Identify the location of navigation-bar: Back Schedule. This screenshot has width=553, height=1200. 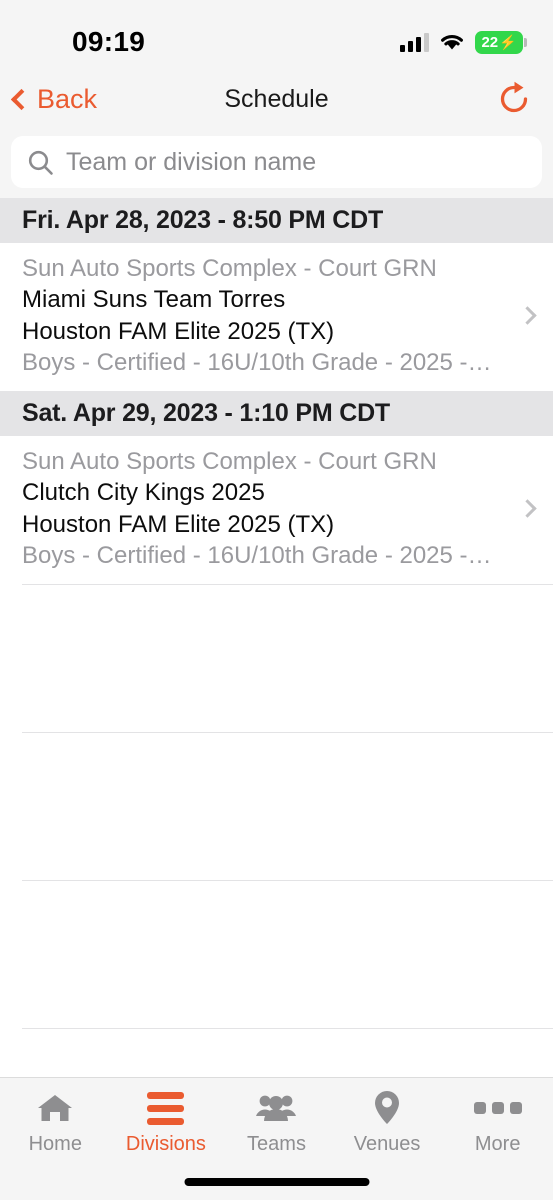
(276, 99).